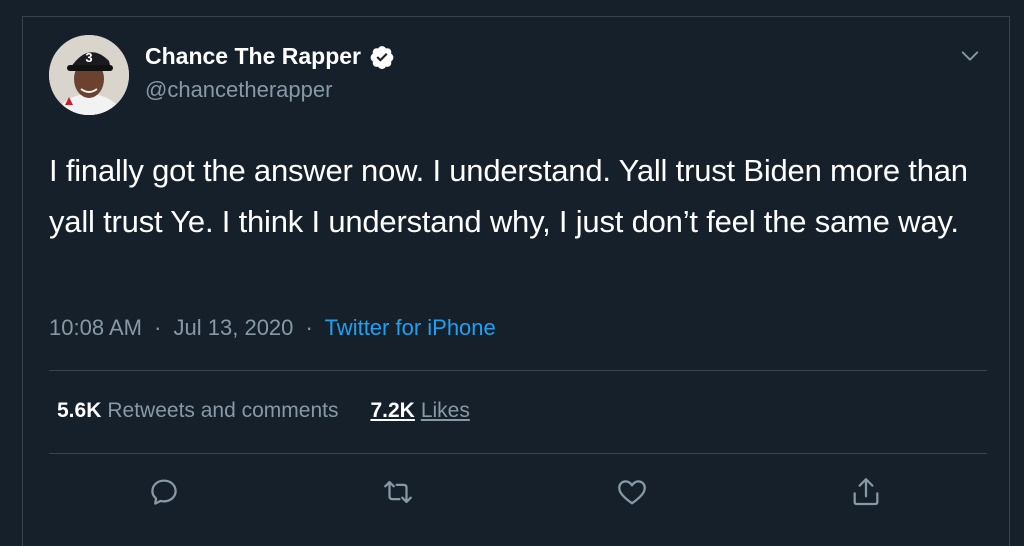 The image size is (1024, 546). I want to click on tweet-time: 10:08 AM, so click(95, 327).